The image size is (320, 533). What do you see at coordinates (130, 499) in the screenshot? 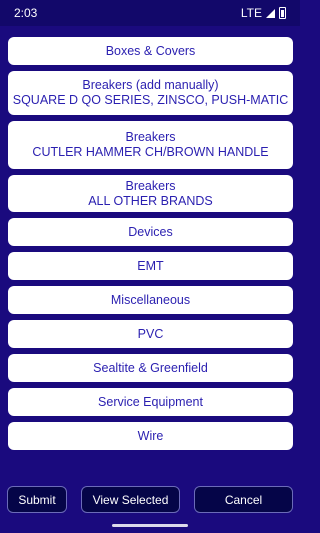
I see `view-selected-button: View Selected` at bounding box center [130, 499].